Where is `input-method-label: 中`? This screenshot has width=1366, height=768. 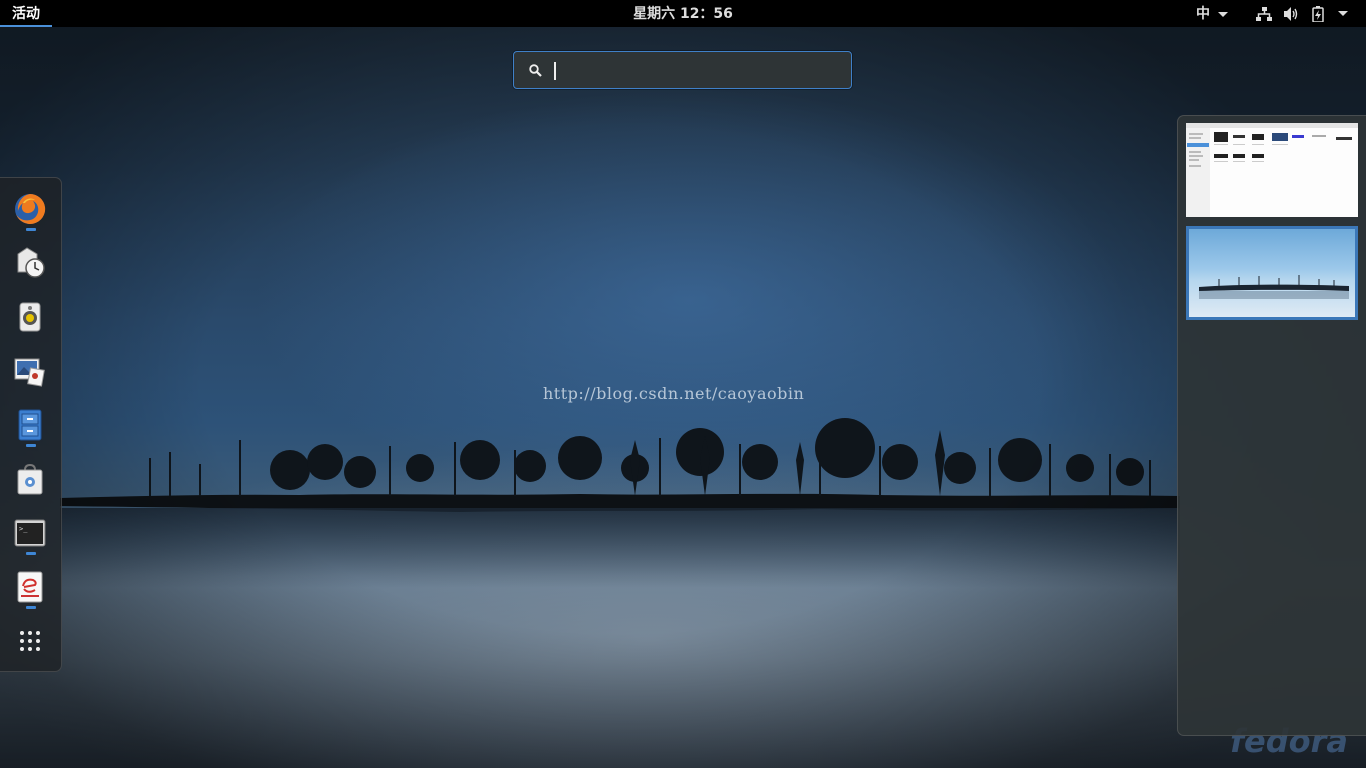 input-method-label: 中 is located at coordinates (1203, 14).